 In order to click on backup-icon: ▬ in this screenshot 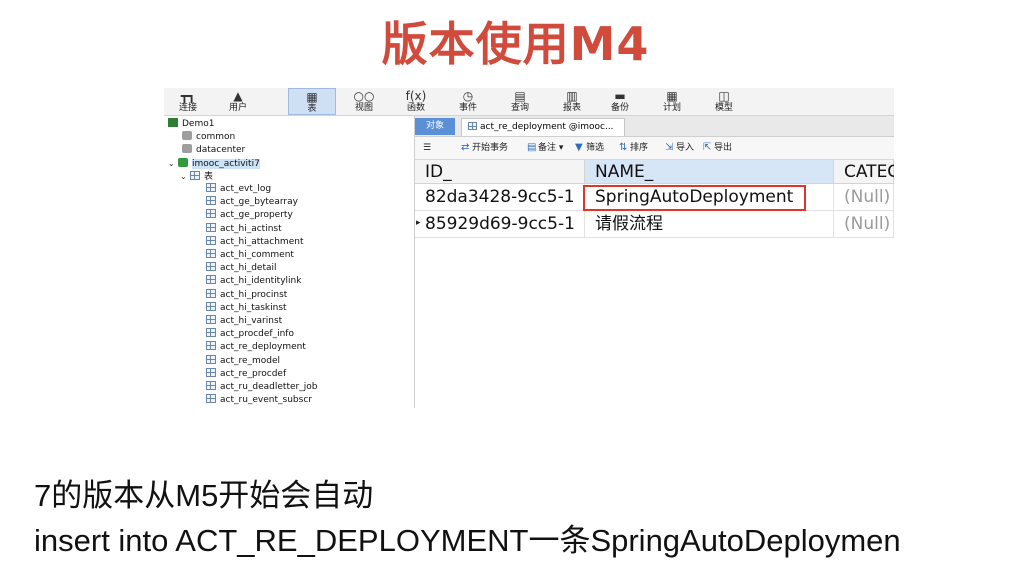, I will do `click(620, 96)`.